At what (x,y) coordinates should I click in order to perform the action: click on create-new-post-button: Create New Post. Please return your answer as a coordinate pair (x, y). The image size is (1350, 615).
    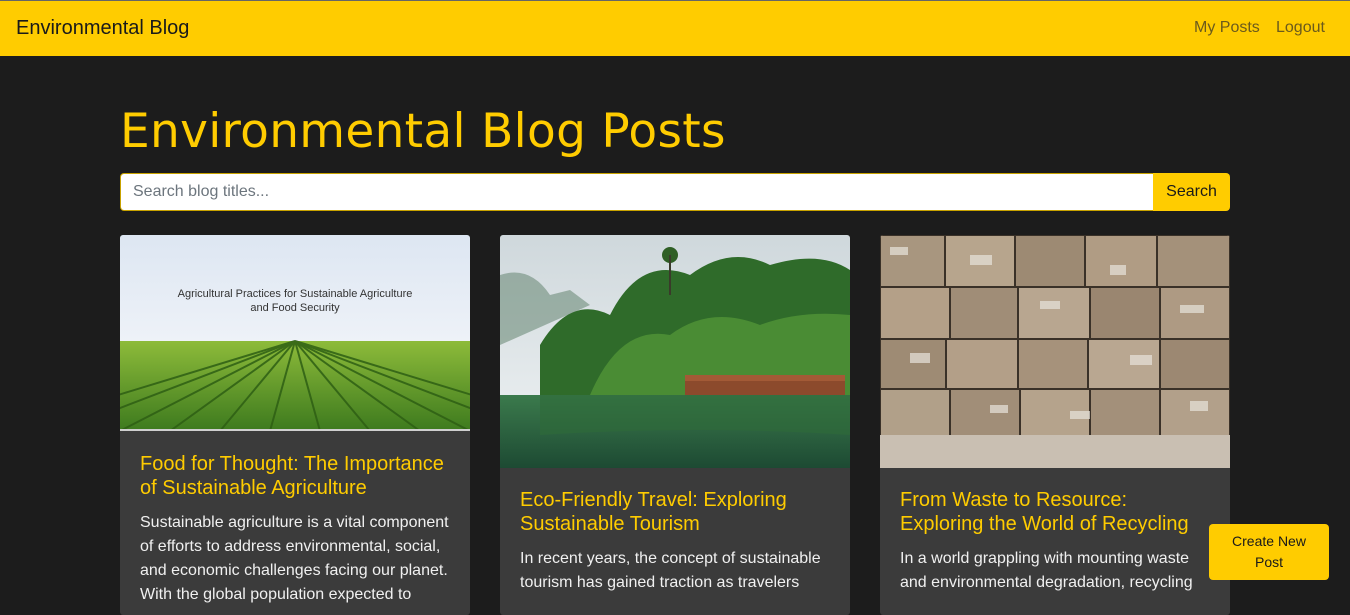
    Looking at the image, I should click on (1269, 552).